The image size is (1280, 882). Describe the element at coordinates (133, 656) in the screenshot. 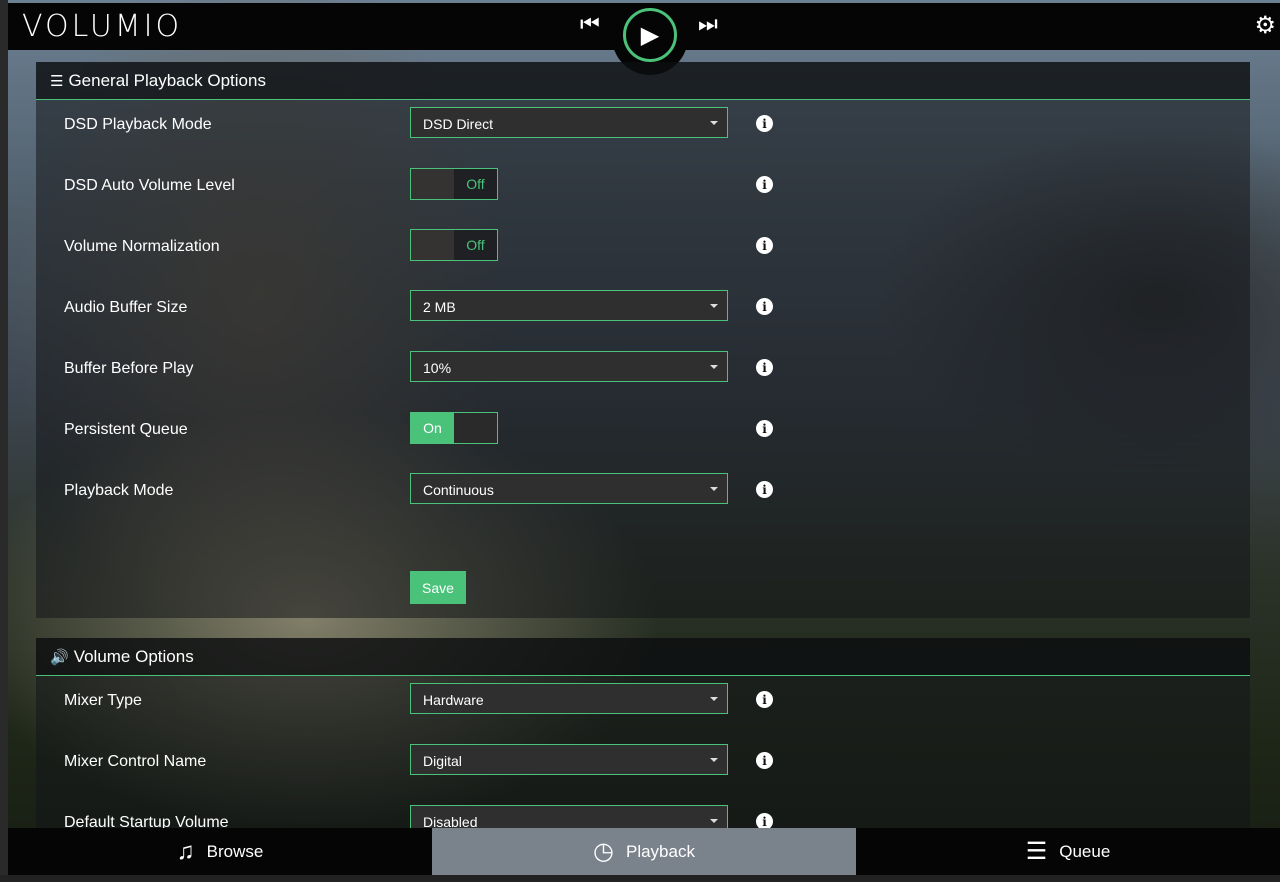

I see `section-title: Volume Options` at that location.